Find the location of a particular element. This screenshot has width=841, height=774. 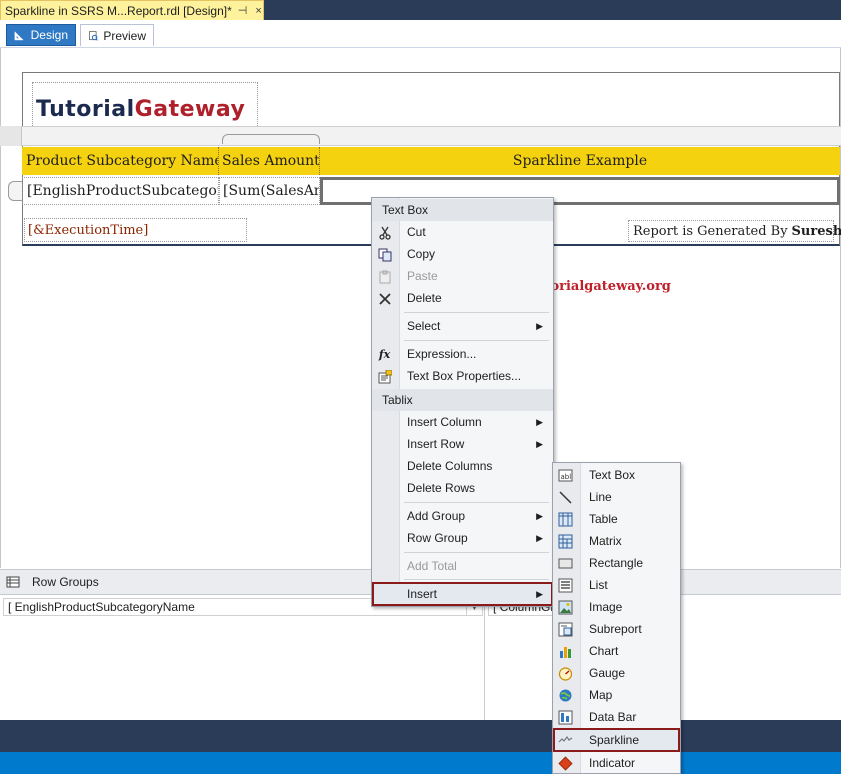

rectangle-icon is located at coordinates (565, 563).